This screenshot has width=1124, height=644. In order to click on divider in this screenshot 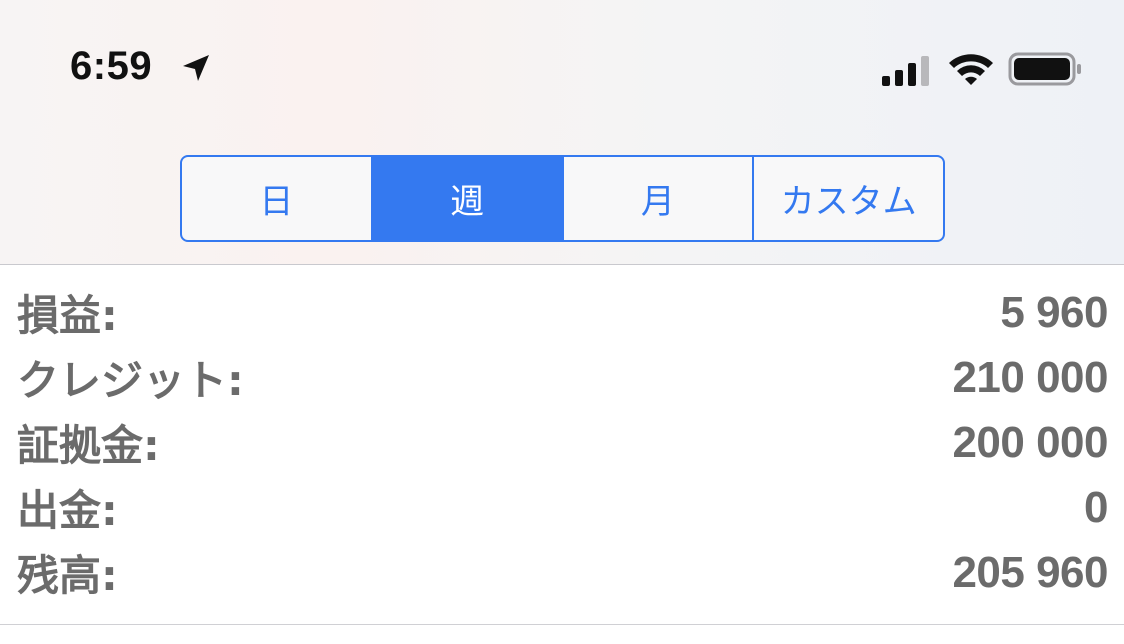, I will do `click(562, 624)`.